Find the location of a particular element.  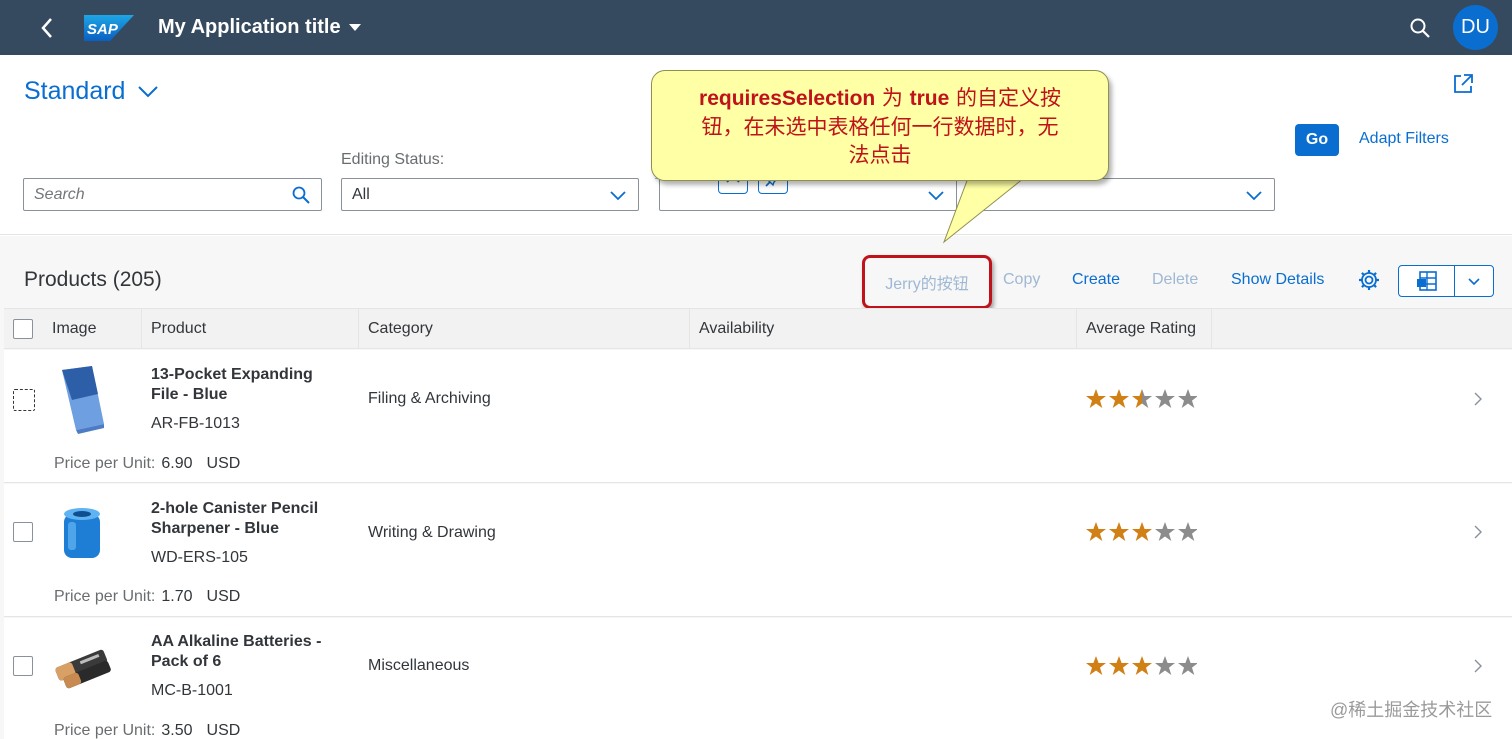

price-per-unit: Price per Unit: 3.50 USD is located at coordinates (147, 730).